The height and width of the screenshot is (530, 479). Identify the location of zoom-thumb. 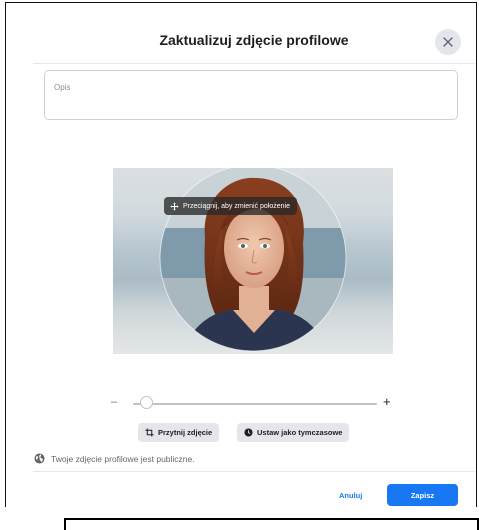
(146, 402).